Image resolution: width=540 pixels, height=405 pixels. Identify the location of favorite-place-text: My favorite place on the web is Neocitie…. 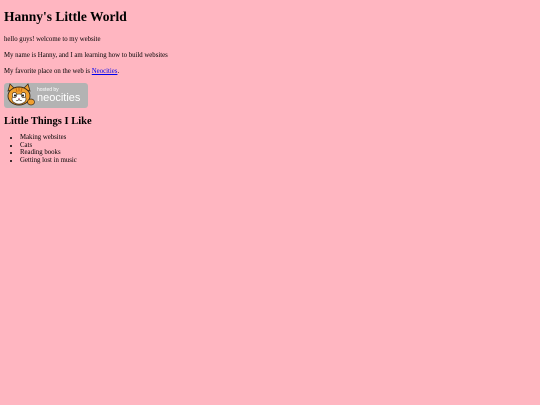
(270, 71).